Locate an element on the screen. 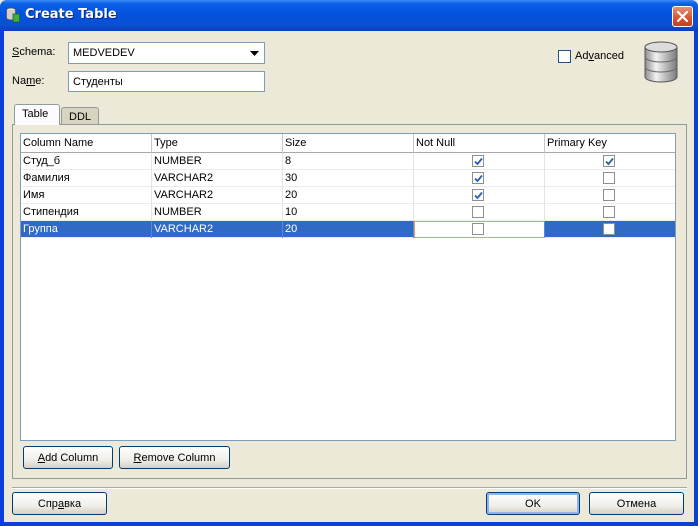 This screenshot has height=526, width=698. remove-column-button: Remove Column is located at coordinates (174, 457).